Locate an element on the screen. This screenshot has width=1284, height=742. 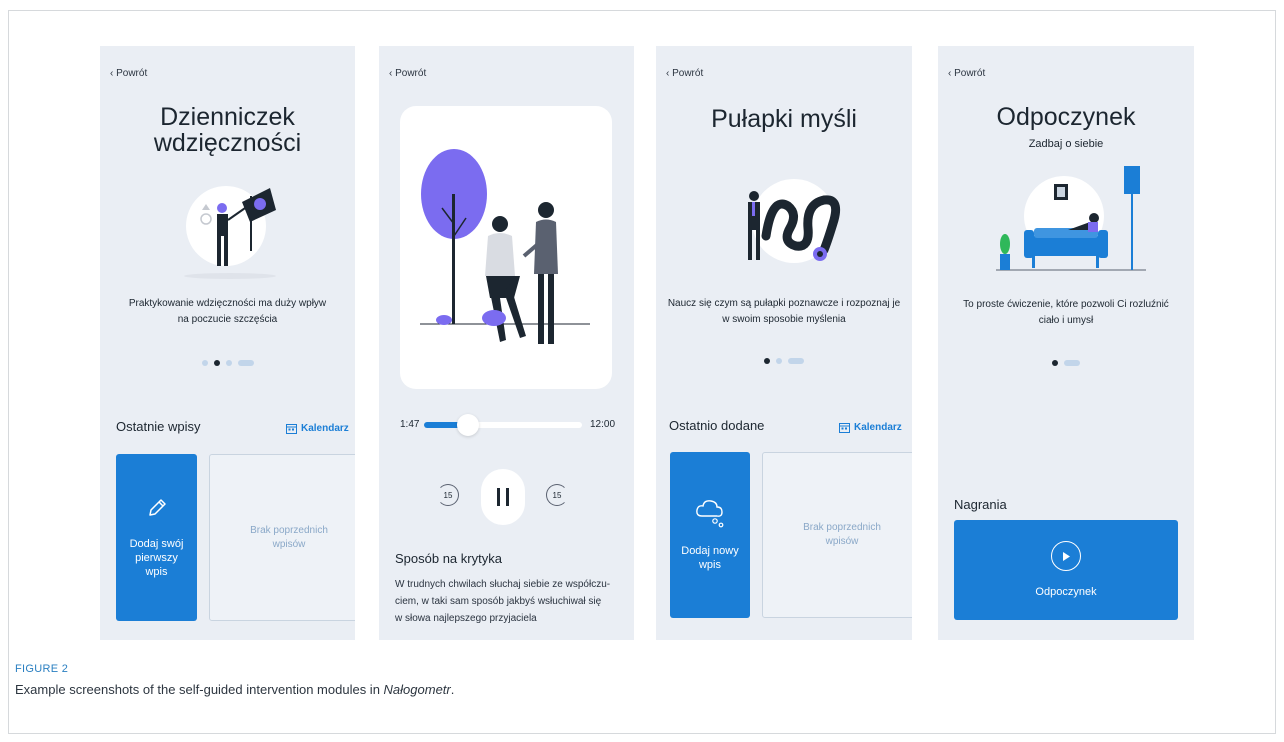
pause-button is located at coordinates (503, 497).